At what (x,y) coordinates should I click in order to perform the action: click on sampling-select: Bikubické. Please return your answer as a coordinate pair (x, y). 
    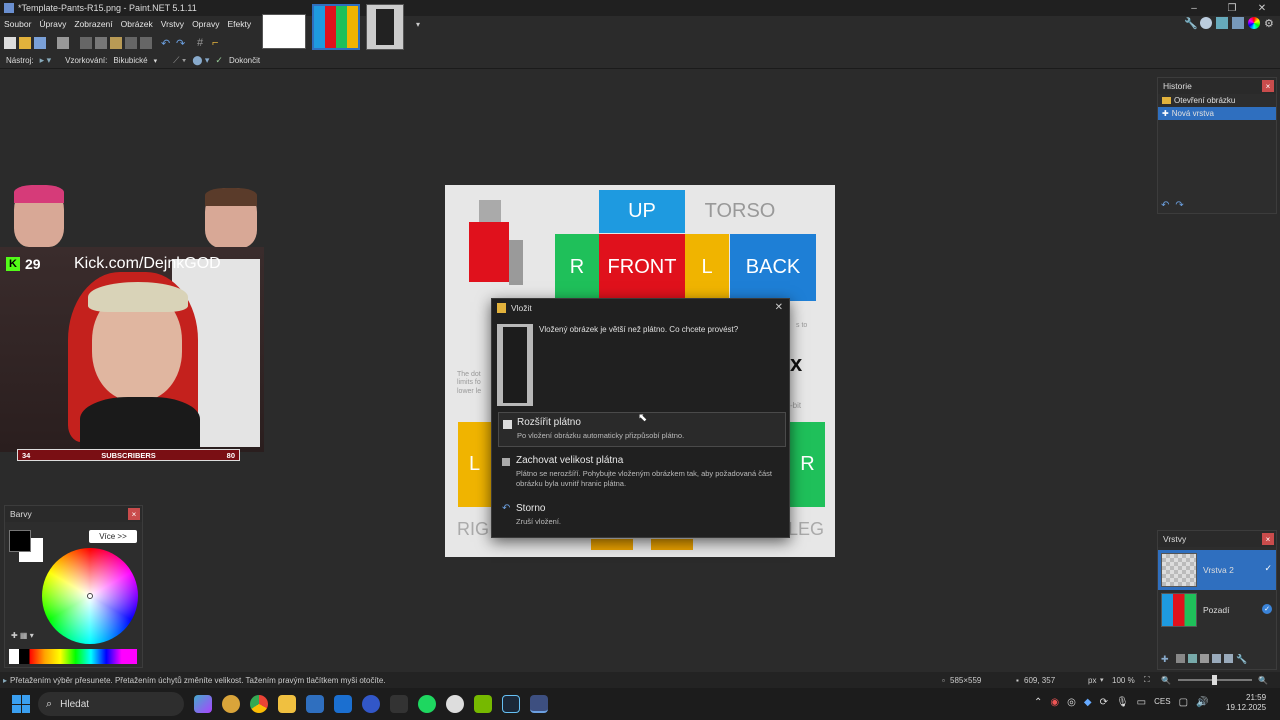
    Looking at the image, I should click on (130, 60).